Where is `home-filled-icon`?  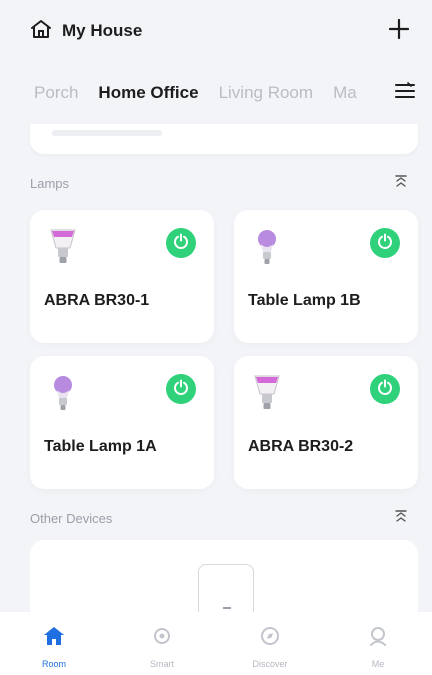
home-filled-icon is located at coordinates (54, 638).